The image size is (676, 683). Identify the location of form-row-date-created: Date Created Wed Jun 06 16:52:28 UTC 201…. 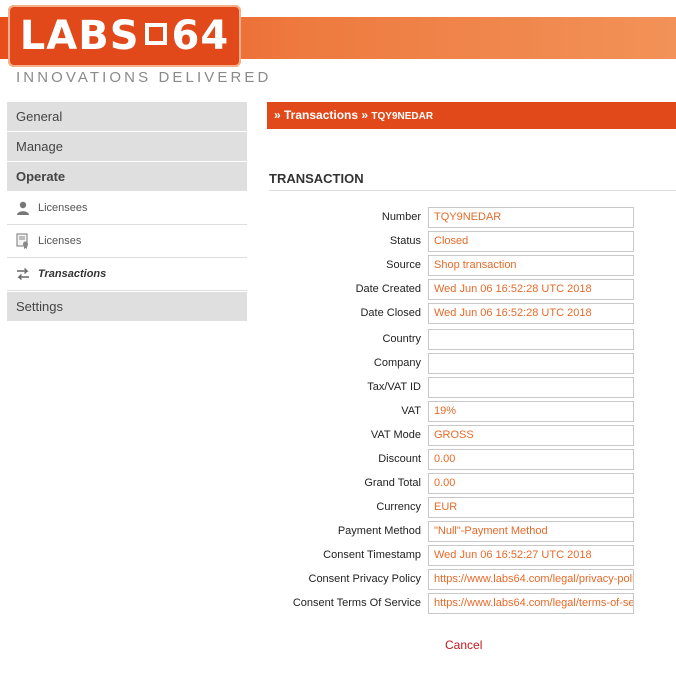
(471, 290).